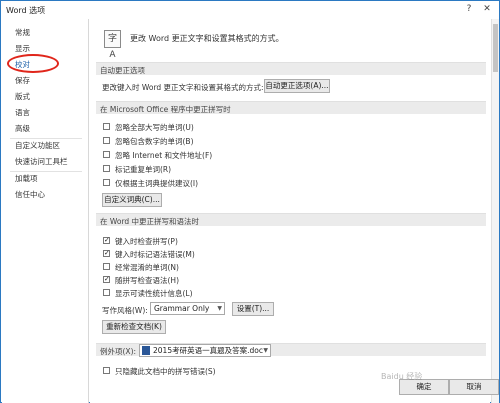 This screenshot has width=500, height=403. Describe the element at coordinates (182, 308) in the screenshot. I see `writing-style-value: Grammar Only` at that location.